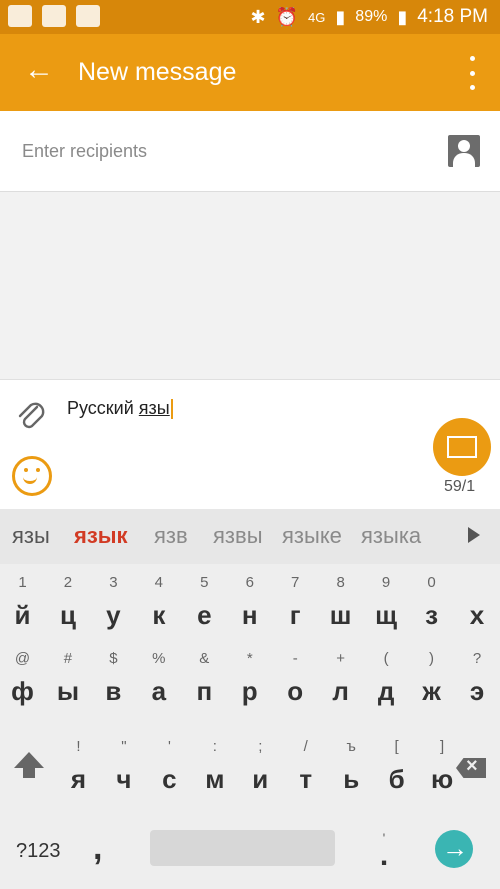 This screenshot has height=889, width=500. I want to click on expand-suggestions-icon, so click(474, 535).